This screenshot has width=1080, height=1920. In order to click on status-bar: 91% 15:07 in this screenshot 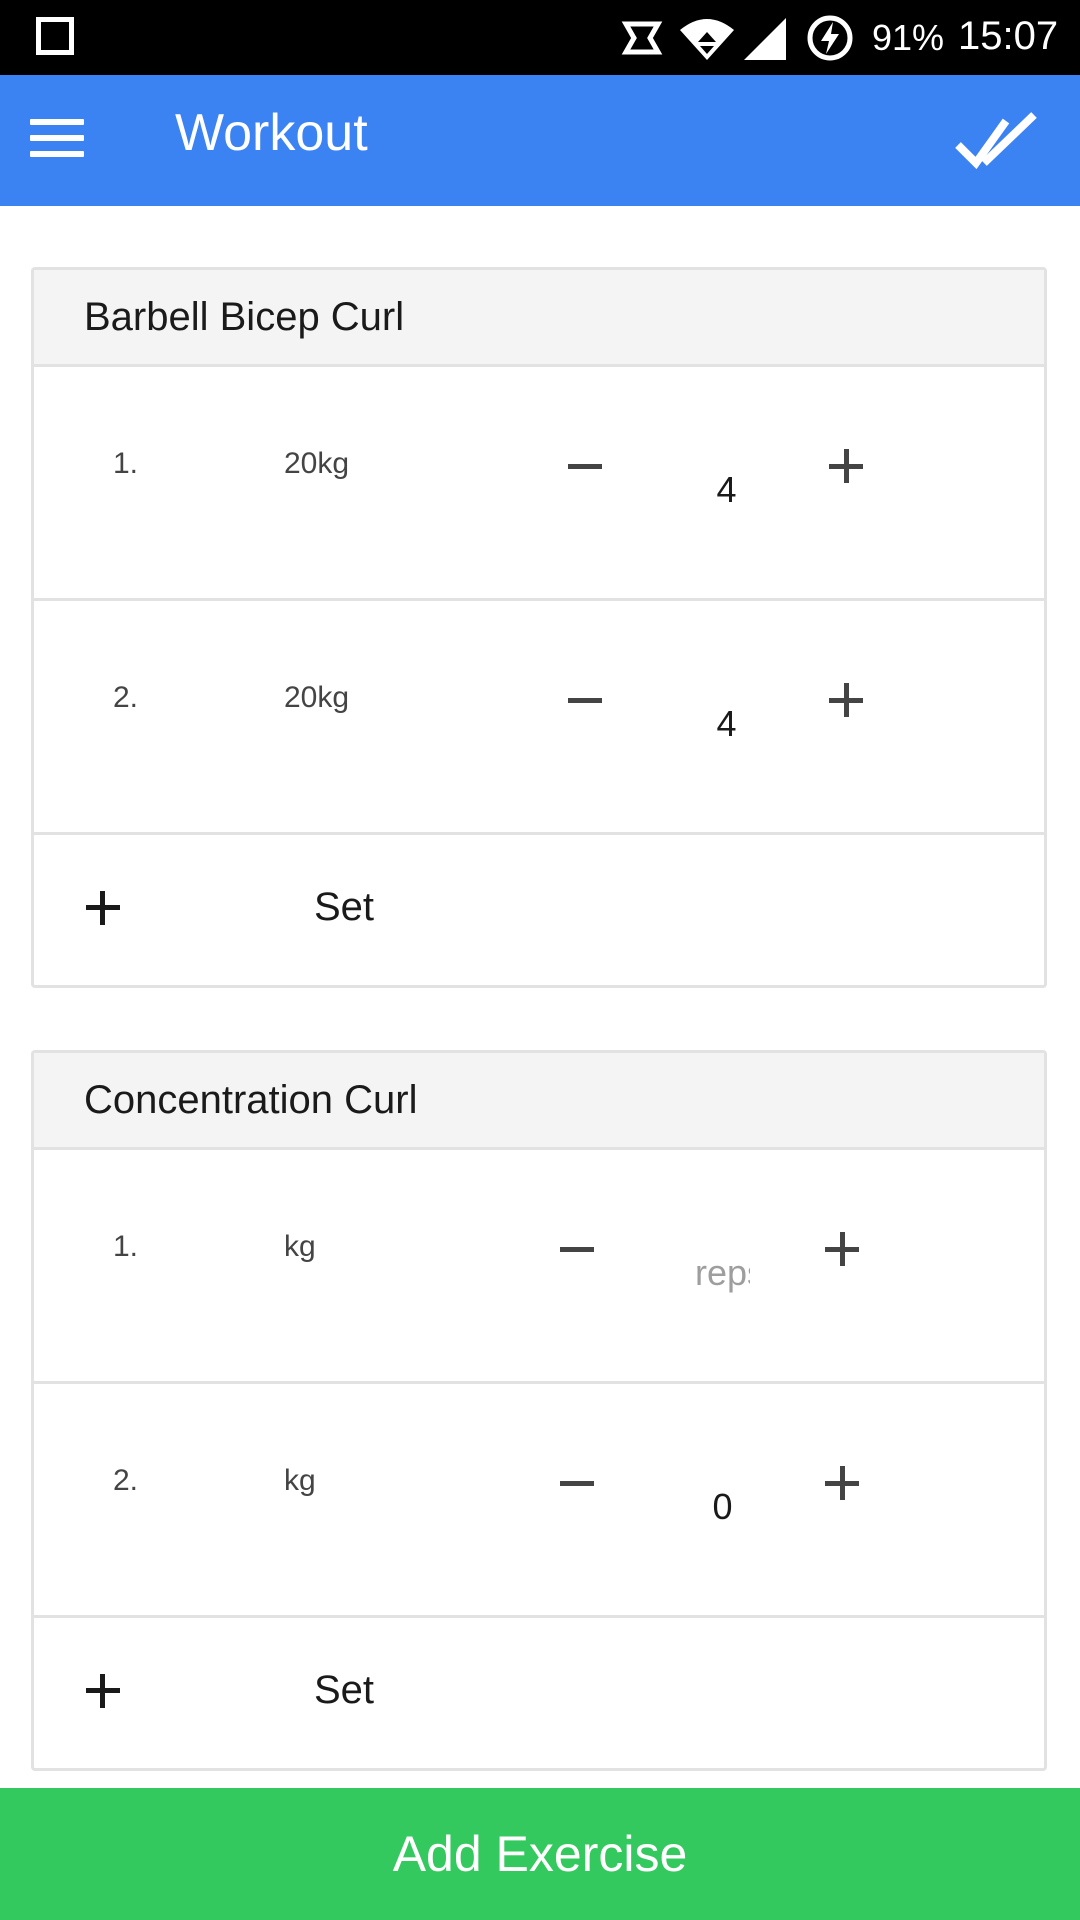, I will do `click(540, 37)`.